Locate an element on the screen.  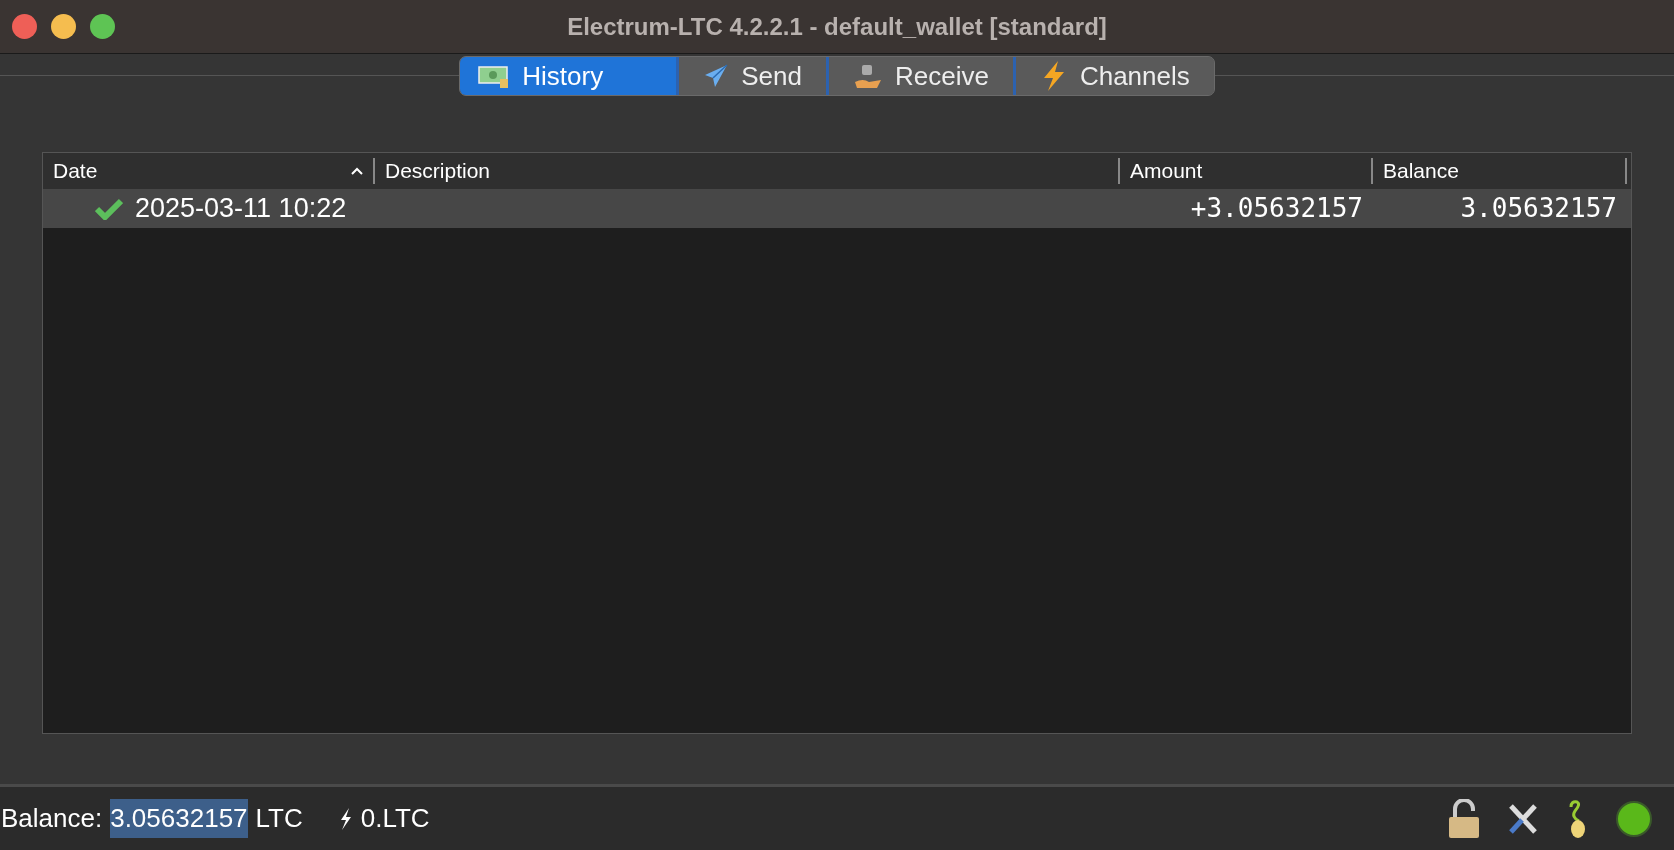
column-header: Amount is located at coordinates (1246, 171).